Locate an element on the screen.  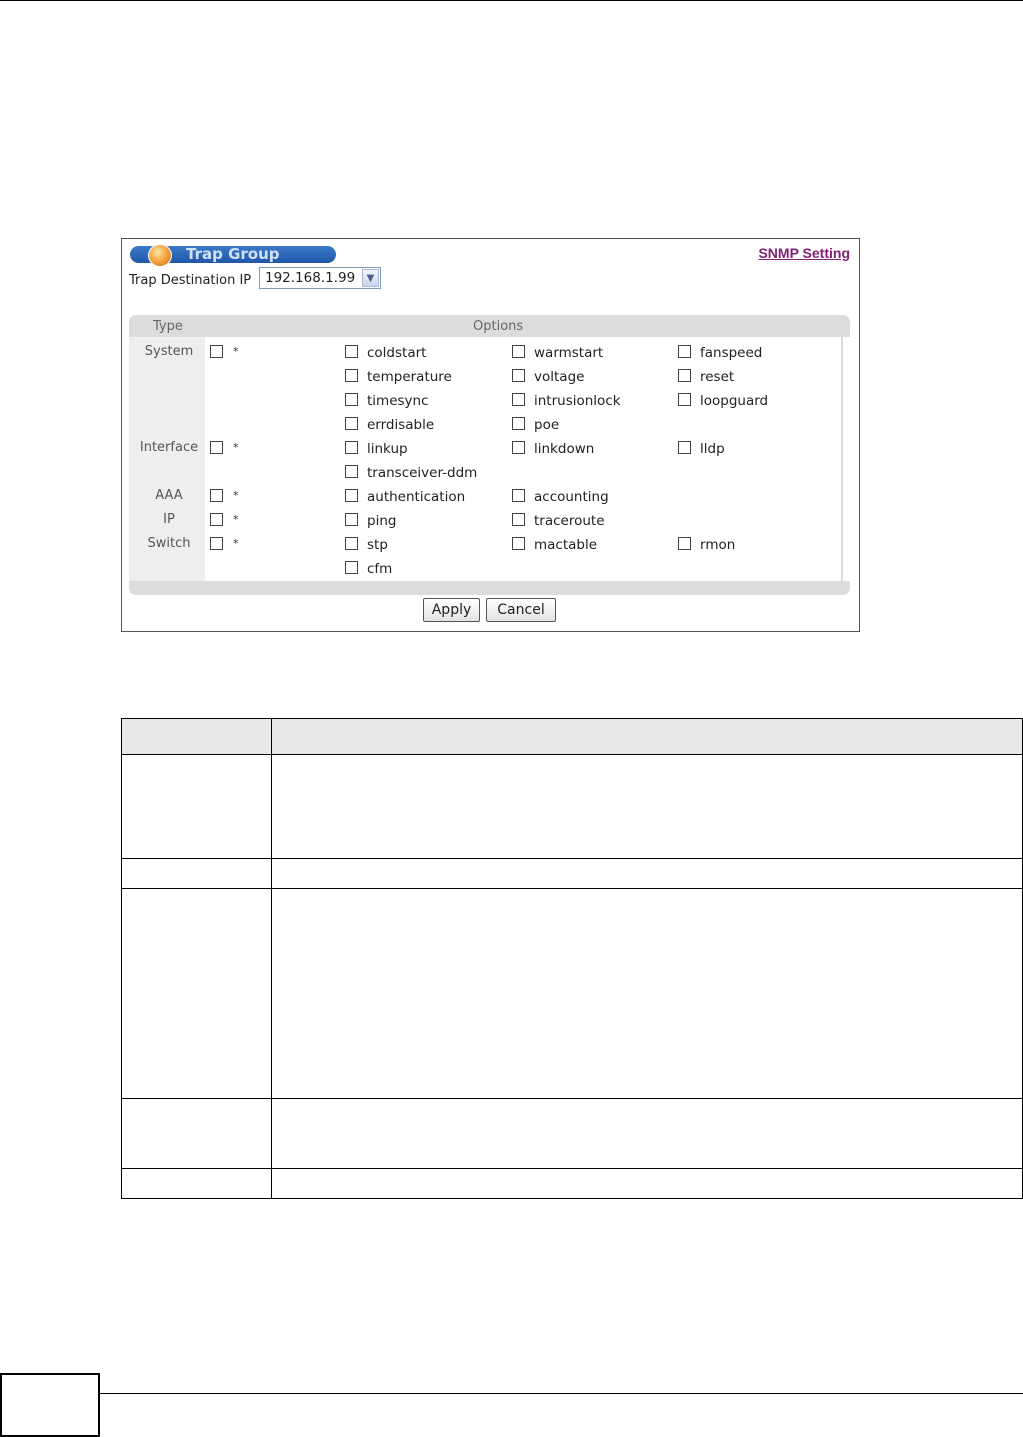
option-label-cfm: cfm is located at coordinates (380, 569).